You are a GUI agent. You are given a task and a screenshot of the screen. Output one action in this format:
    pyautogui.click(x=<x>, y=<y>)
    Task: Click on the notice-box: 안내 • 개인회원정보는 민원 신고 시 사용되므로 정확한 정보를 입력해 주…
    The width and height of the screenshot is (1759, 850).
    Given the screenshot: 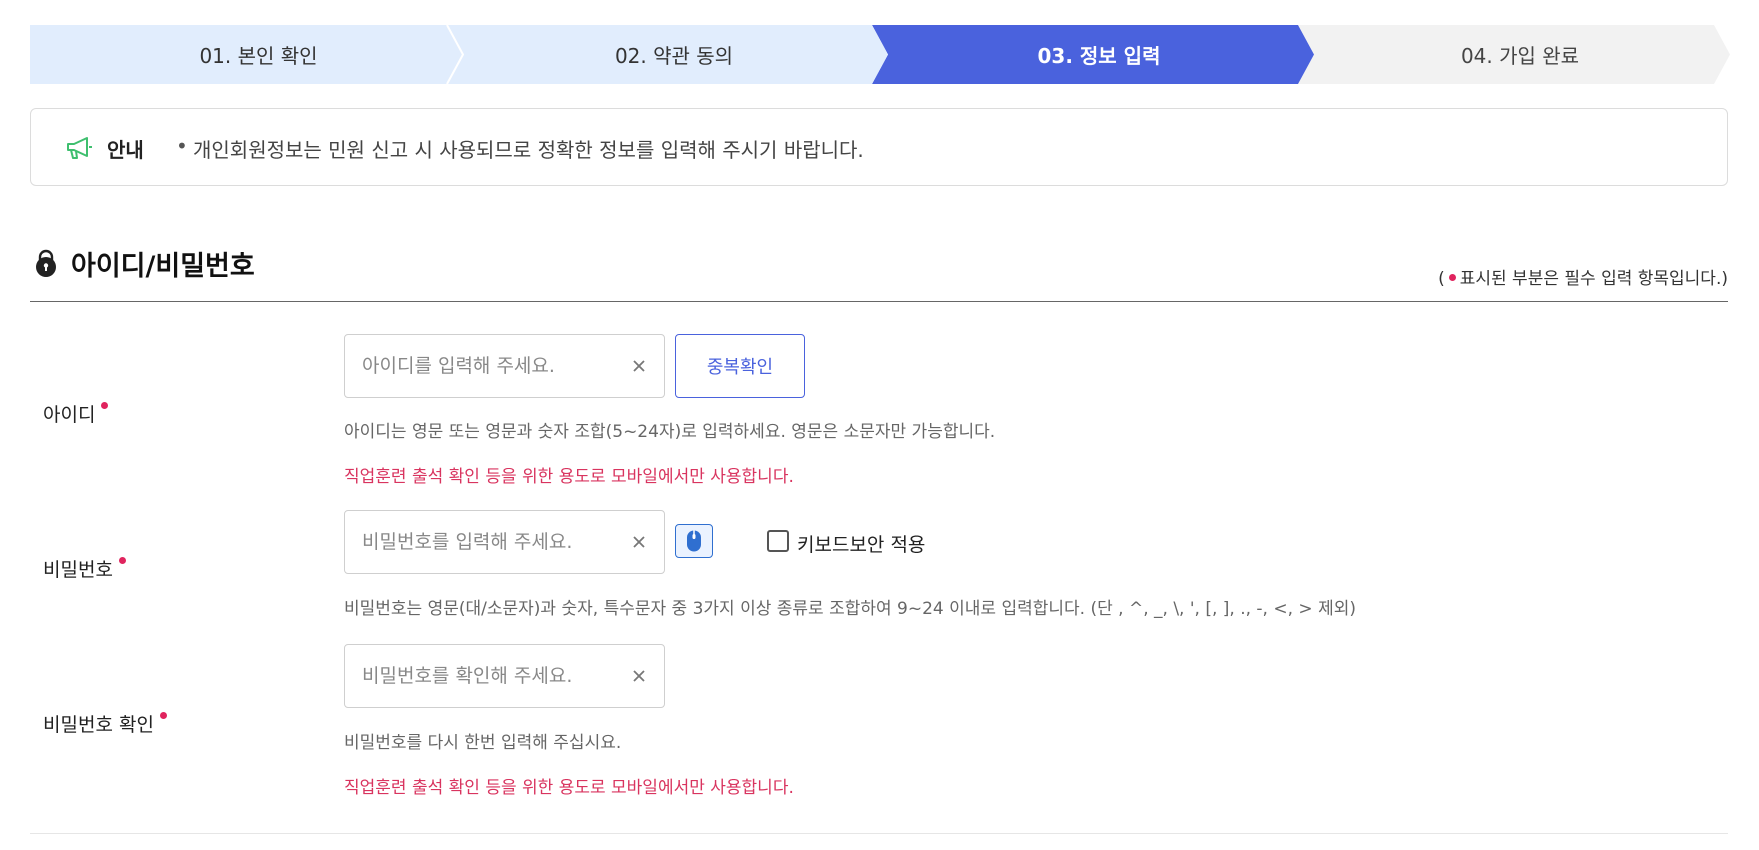 What is the action you would take?
    pyautogui.click(x=879, y=147)
    